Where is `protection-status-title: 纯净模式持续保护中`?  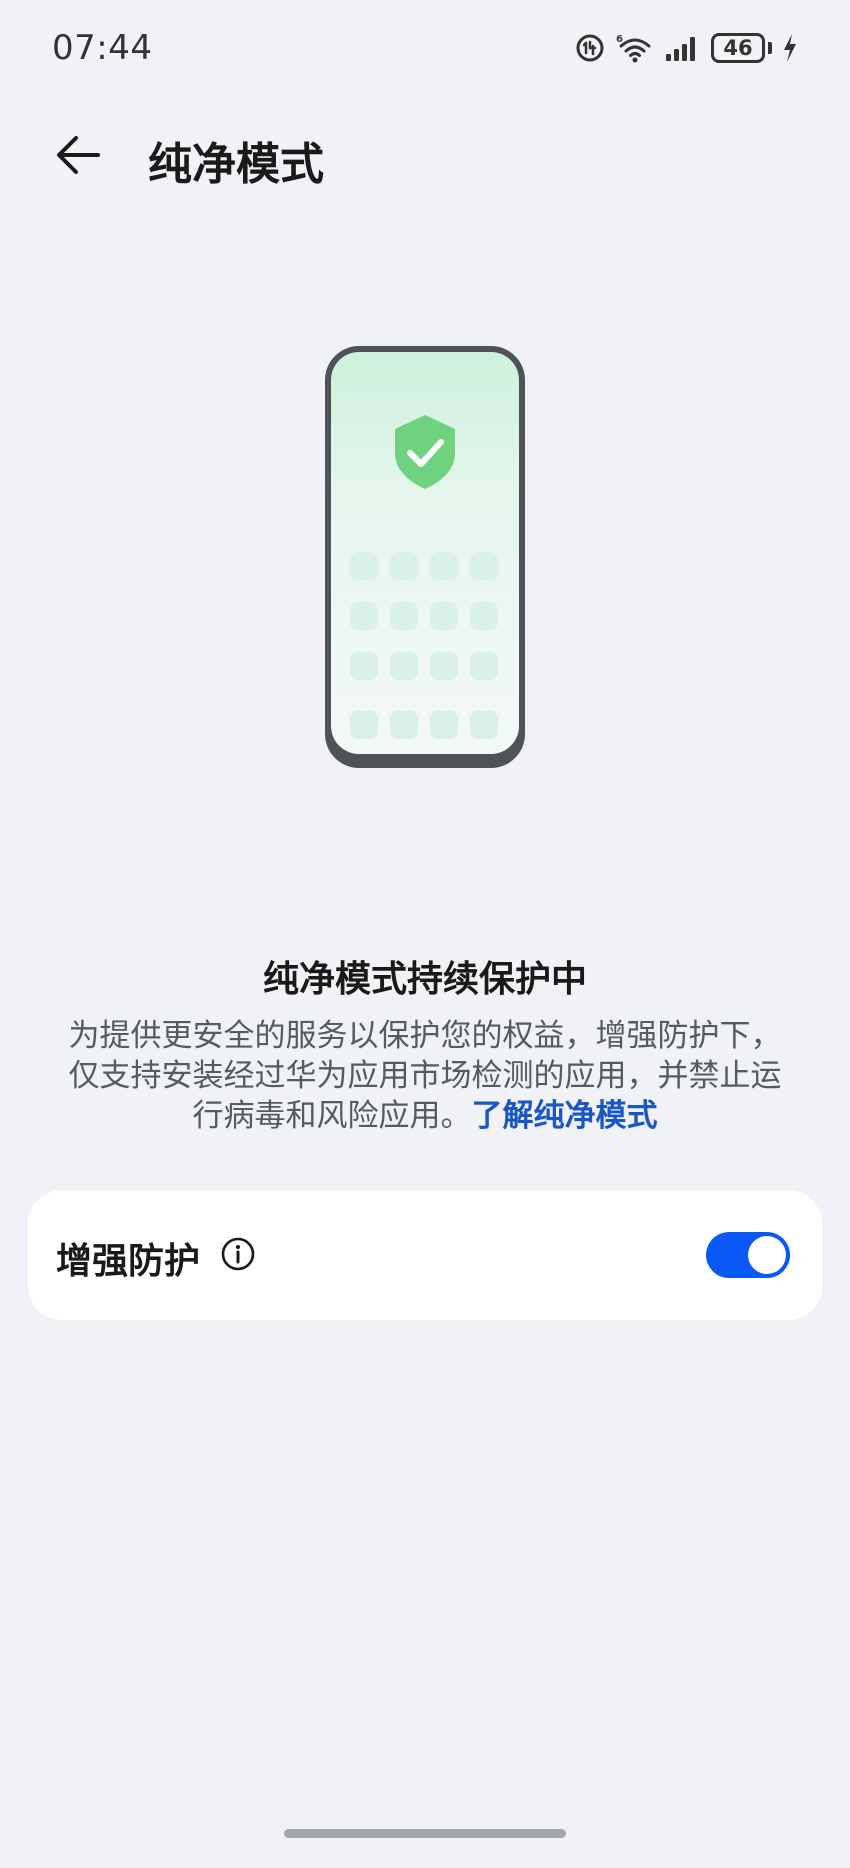
protection-status-title: 纯净模式持续保护中 is located at coordinates (424, 979).